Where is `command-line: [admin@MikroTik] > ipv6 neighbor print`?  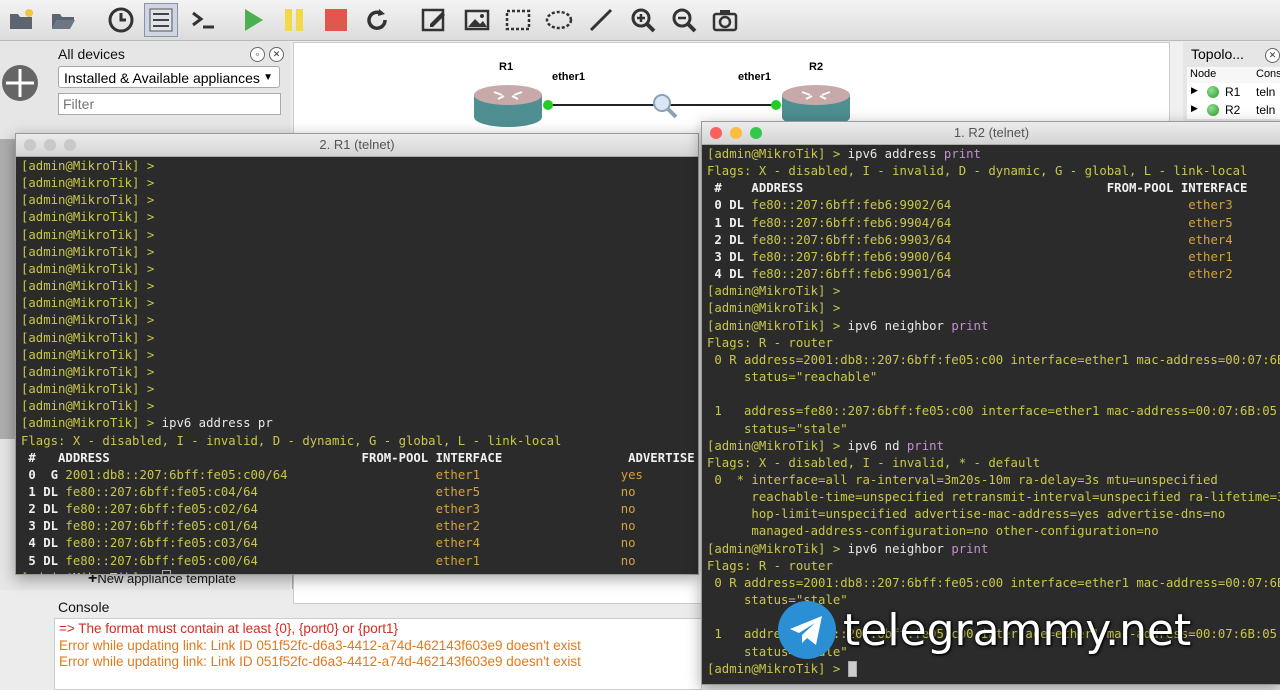
command-line: [admin@MikroTik] > ipv6 neighbor print is located at coordinates (848, 548).